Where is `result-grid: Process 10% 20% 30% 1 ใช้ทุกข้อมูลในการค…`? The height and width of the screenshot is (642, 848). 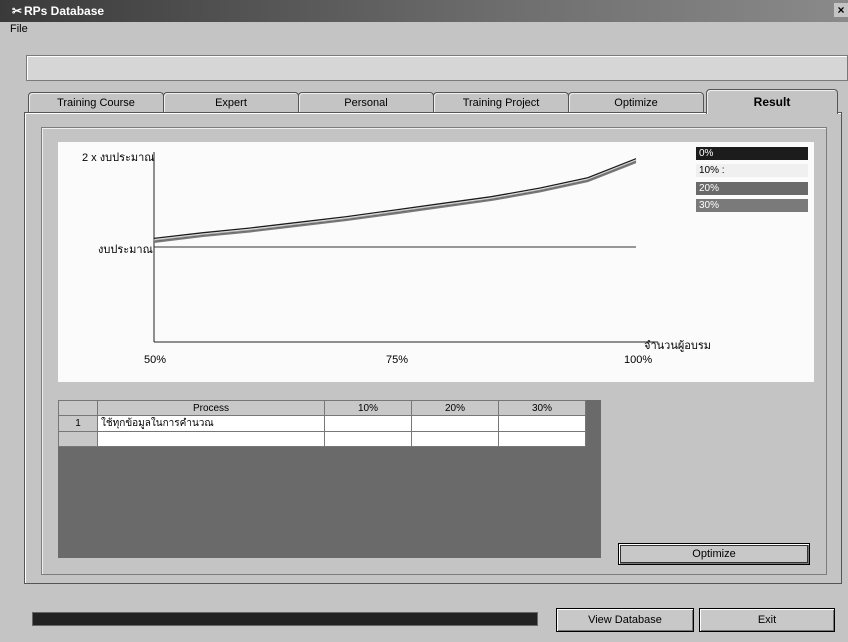
result-grid: Process 10% 20% 30% 1 ใช้ทุกข้อมูลในการค… is located at coordinates (322, 423).